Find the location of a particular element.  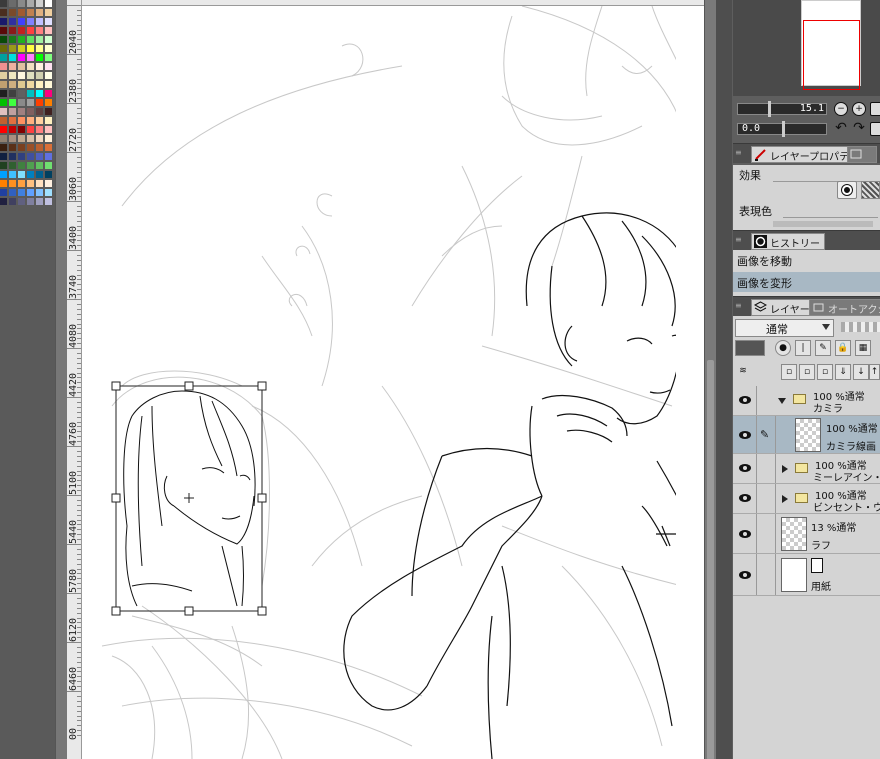

move-down-icon: ↓ is located at coordinates (861, 372).